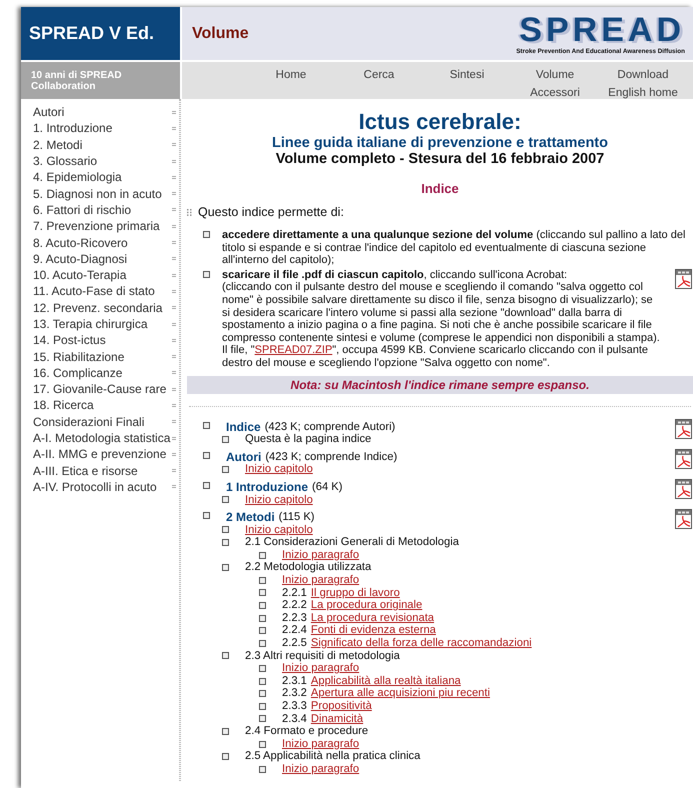  I want to click on sidebar-item: 4. Epidemiologia, so click(77, 177).